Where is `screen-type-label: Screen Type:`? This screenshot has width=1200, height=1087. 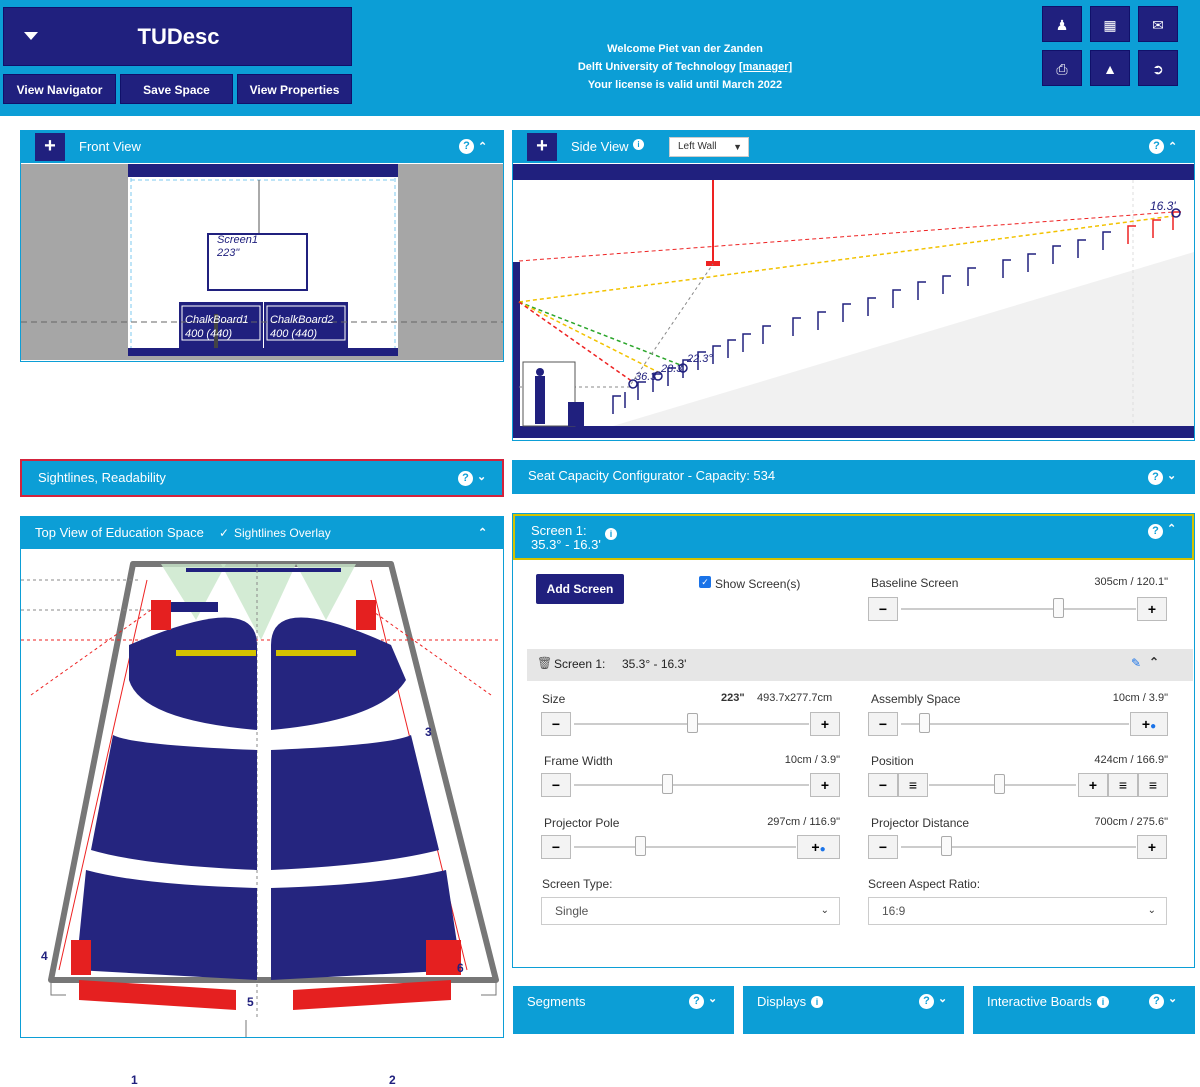 screen-type-label: Screen Type: is located at coordinates (577, 884).